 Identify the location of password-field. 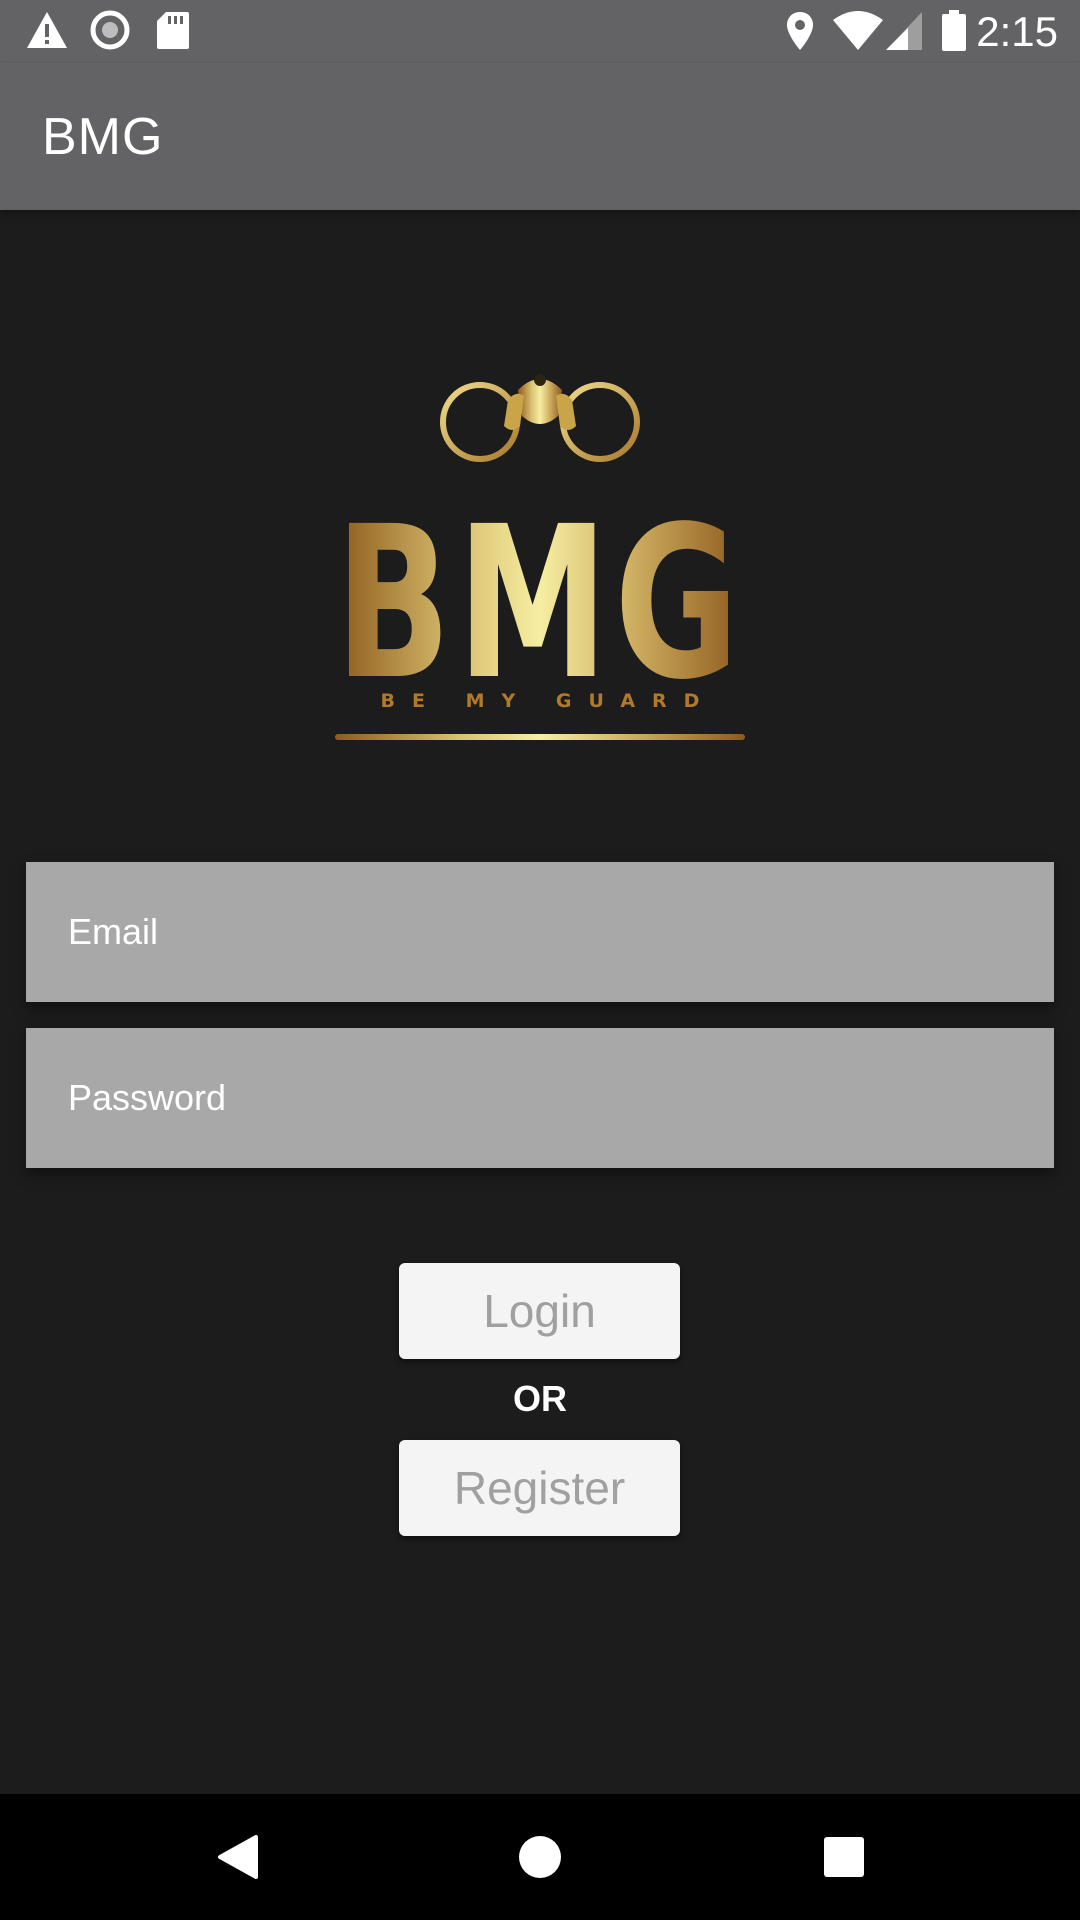
(540, 1098).